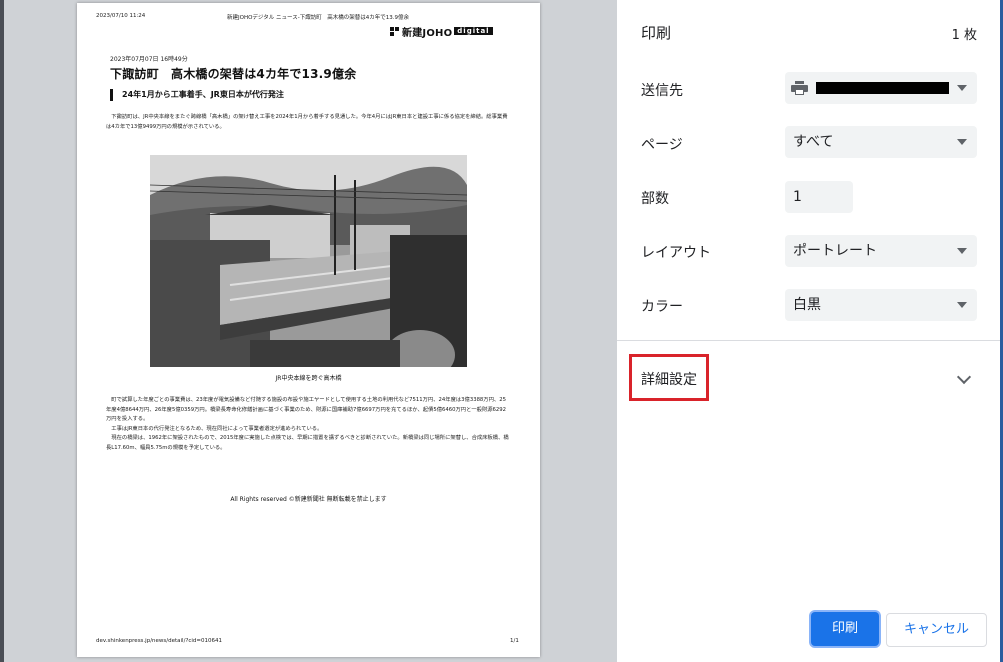  What do you see at coordinates (936, 630) in the screenshot?
I see `cancel-button: キャンセル` at bounding box center [936, 630].